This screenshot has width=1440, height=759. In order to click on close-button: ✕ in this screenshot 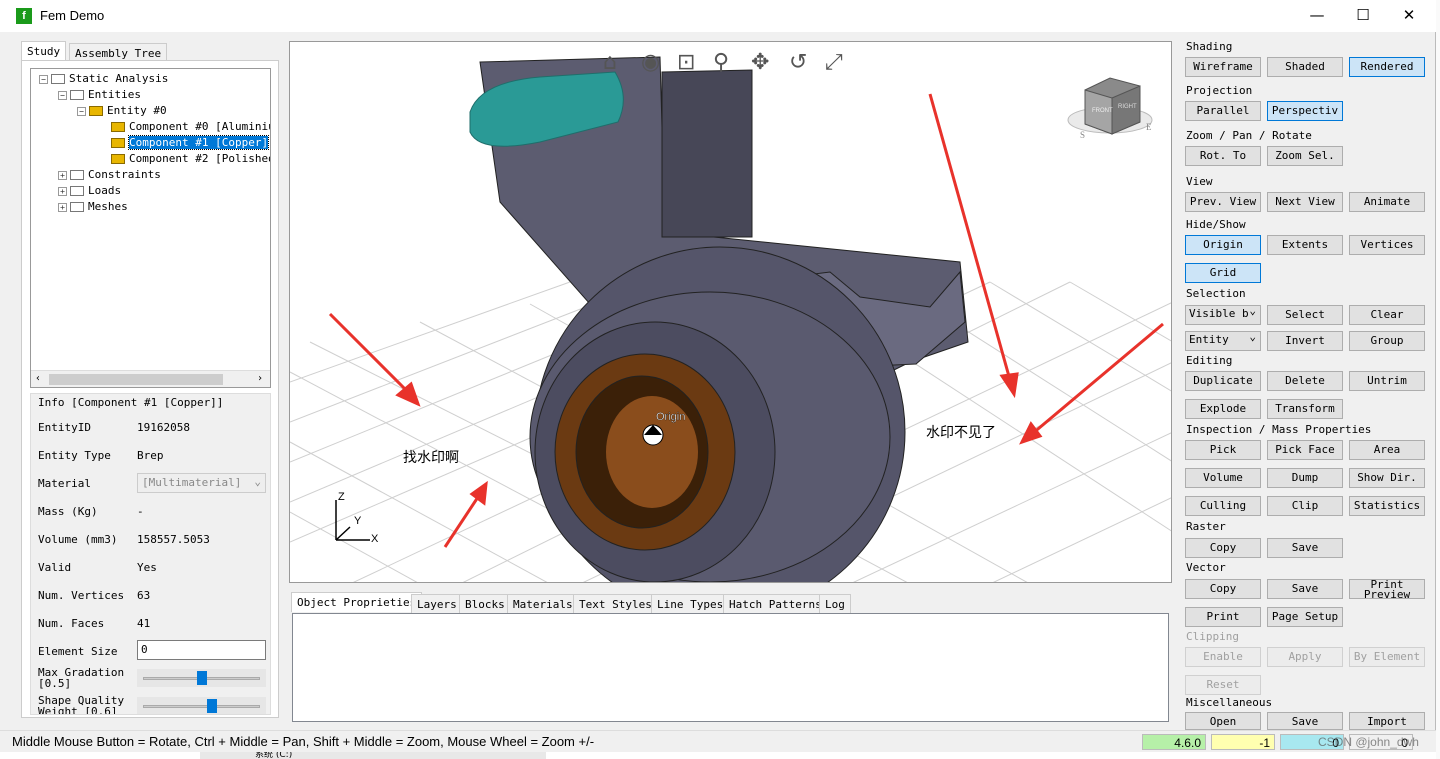, I will do `click(1409, 16)`.